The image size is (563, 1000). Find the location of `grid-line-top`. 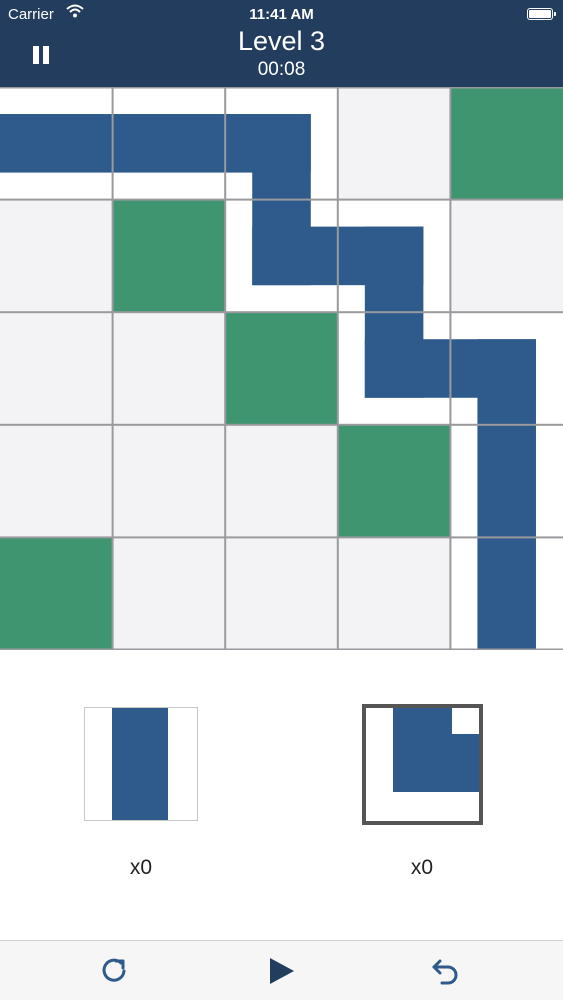

grid-line-top is located at coordinates (281, 88).